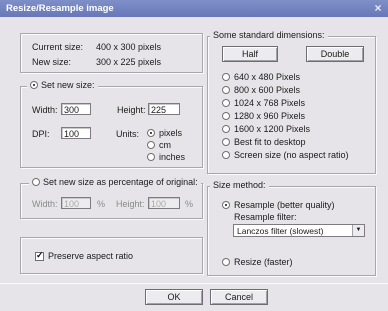 The image size is (388, 311). Describe the element at coordinates (194, 8) in the screenshot. I see `title-bar: Resize/Resample image ×` at that location.